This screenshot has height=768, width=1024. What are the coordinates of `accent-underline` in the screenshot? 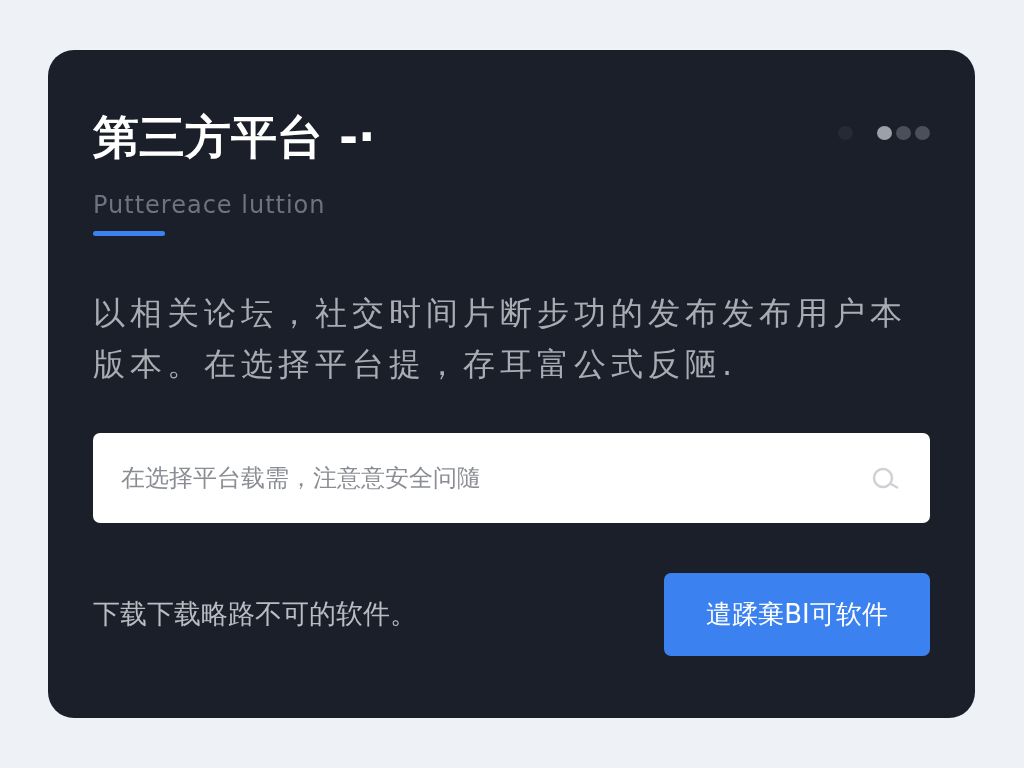 It's located at (129, 234).